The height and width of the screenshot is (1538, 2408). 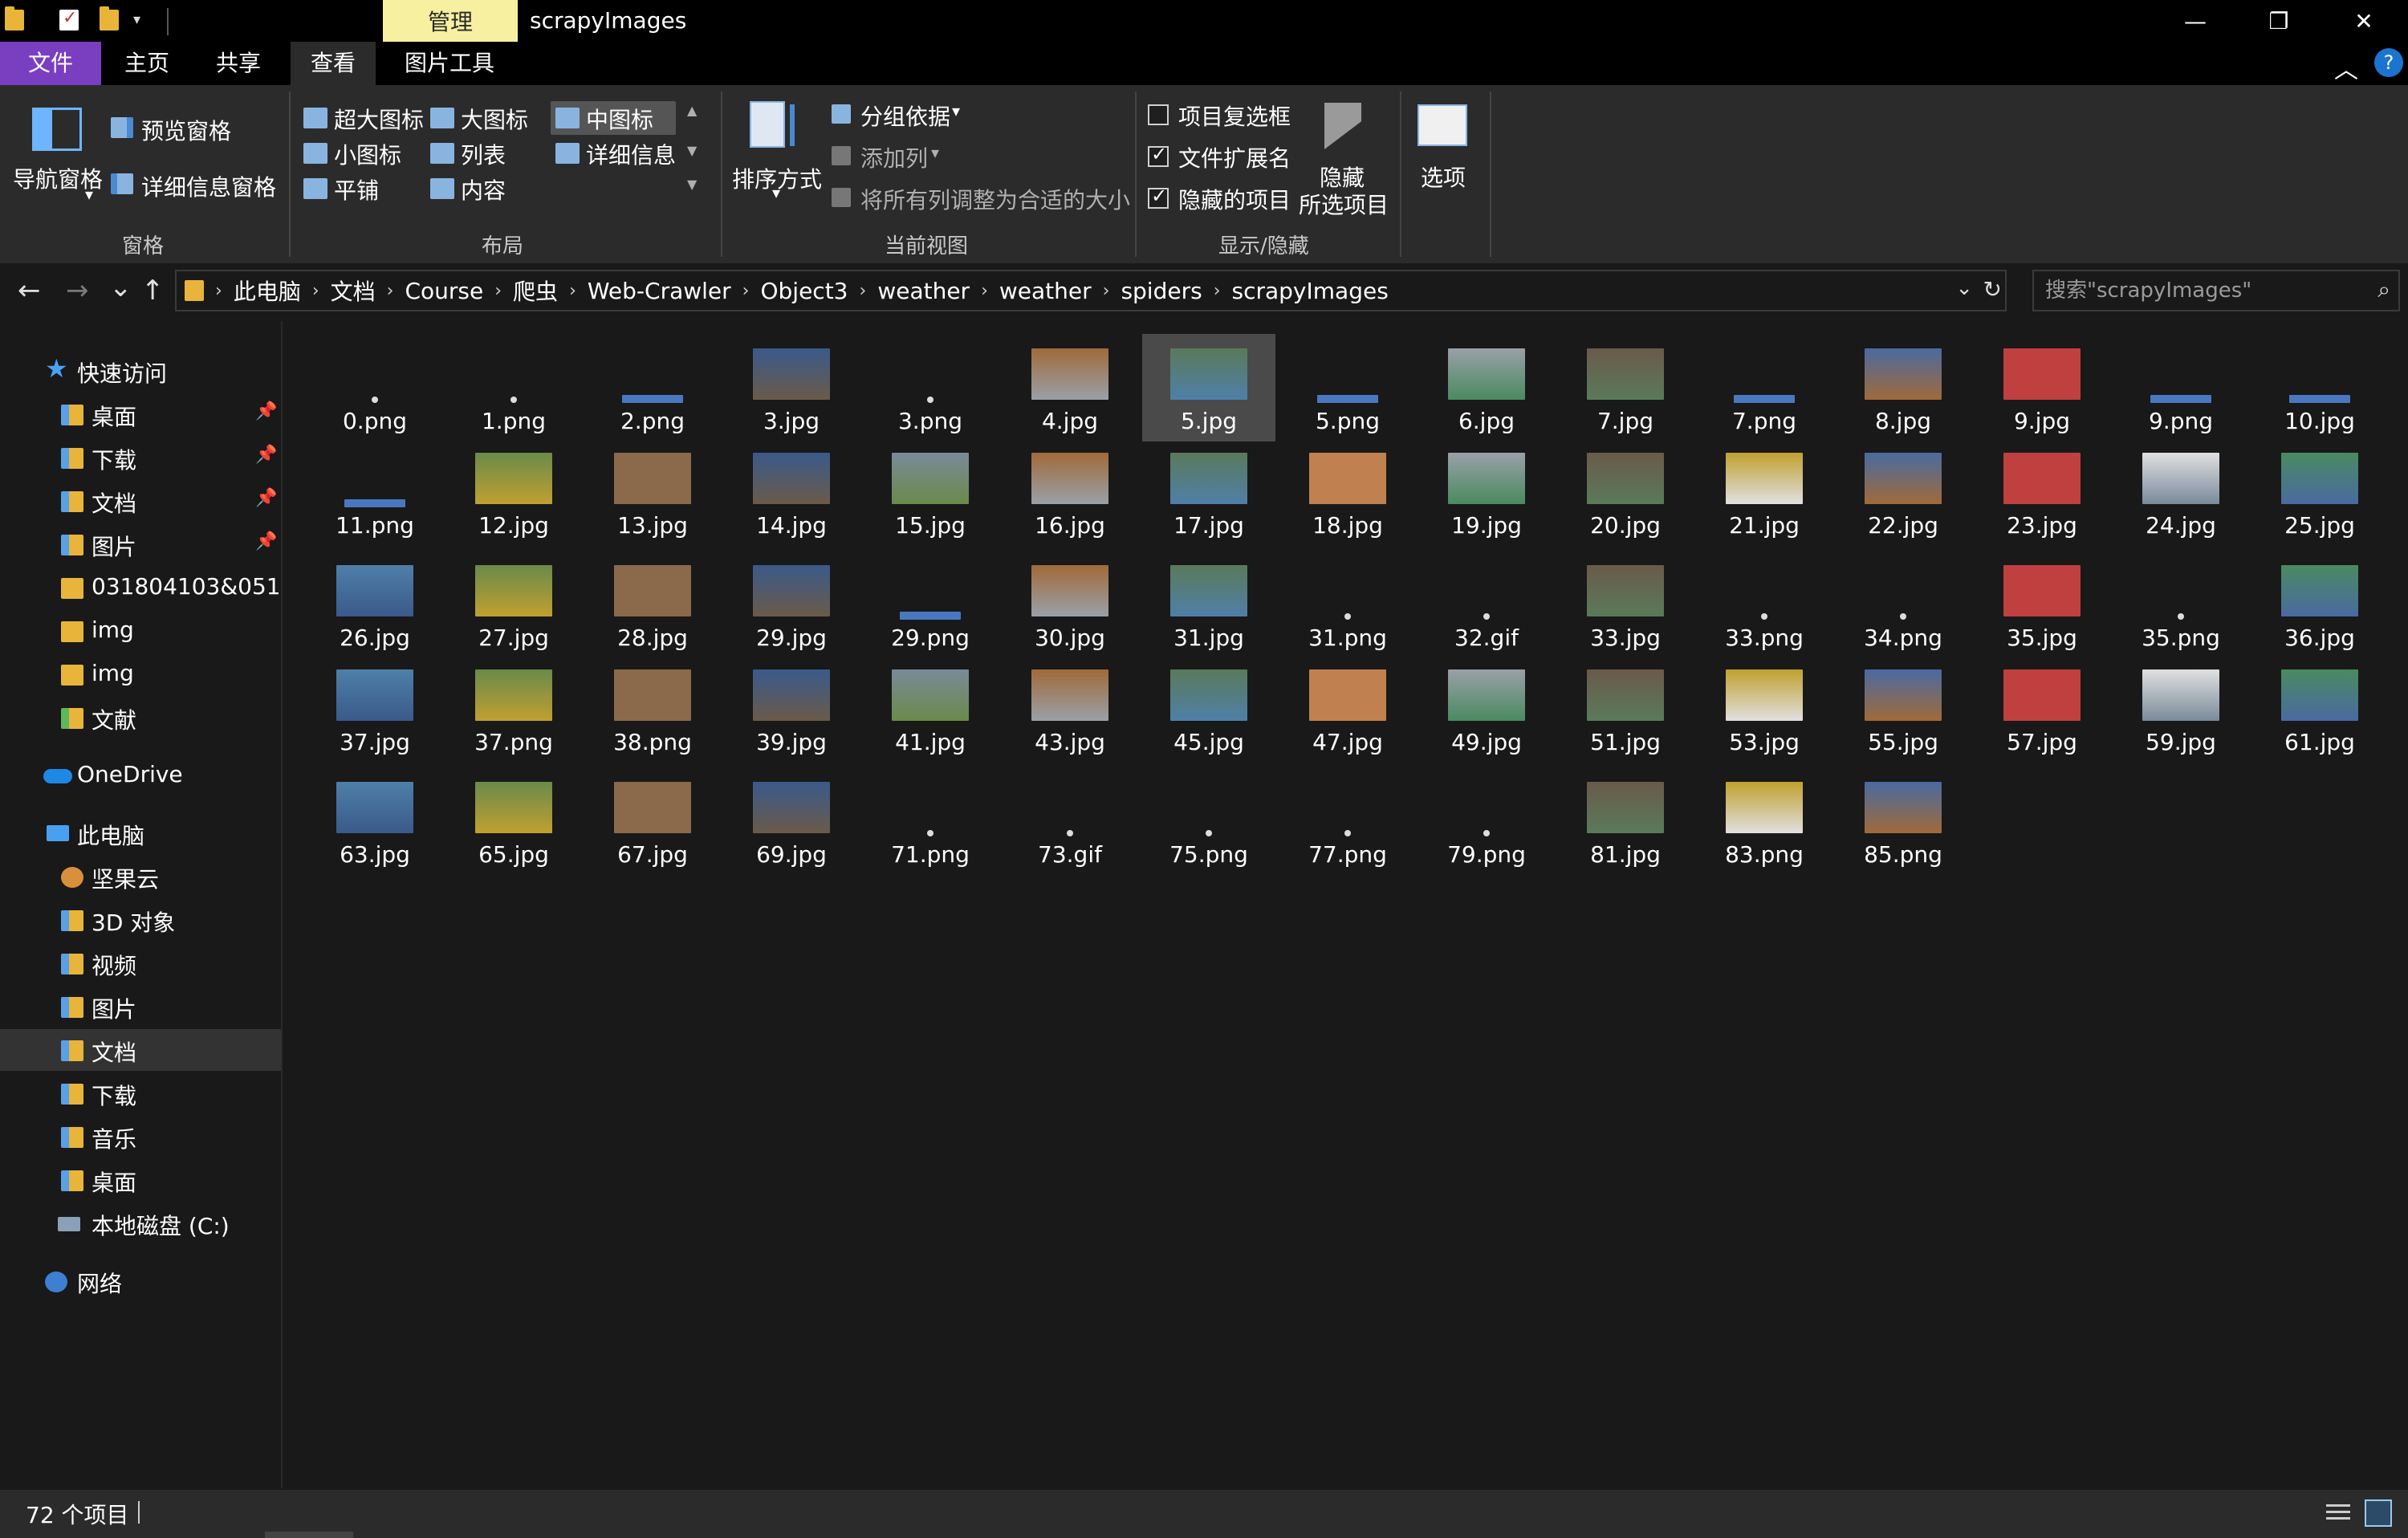 I want to click on file-item: 5.png, so click(x=1347, y=387).